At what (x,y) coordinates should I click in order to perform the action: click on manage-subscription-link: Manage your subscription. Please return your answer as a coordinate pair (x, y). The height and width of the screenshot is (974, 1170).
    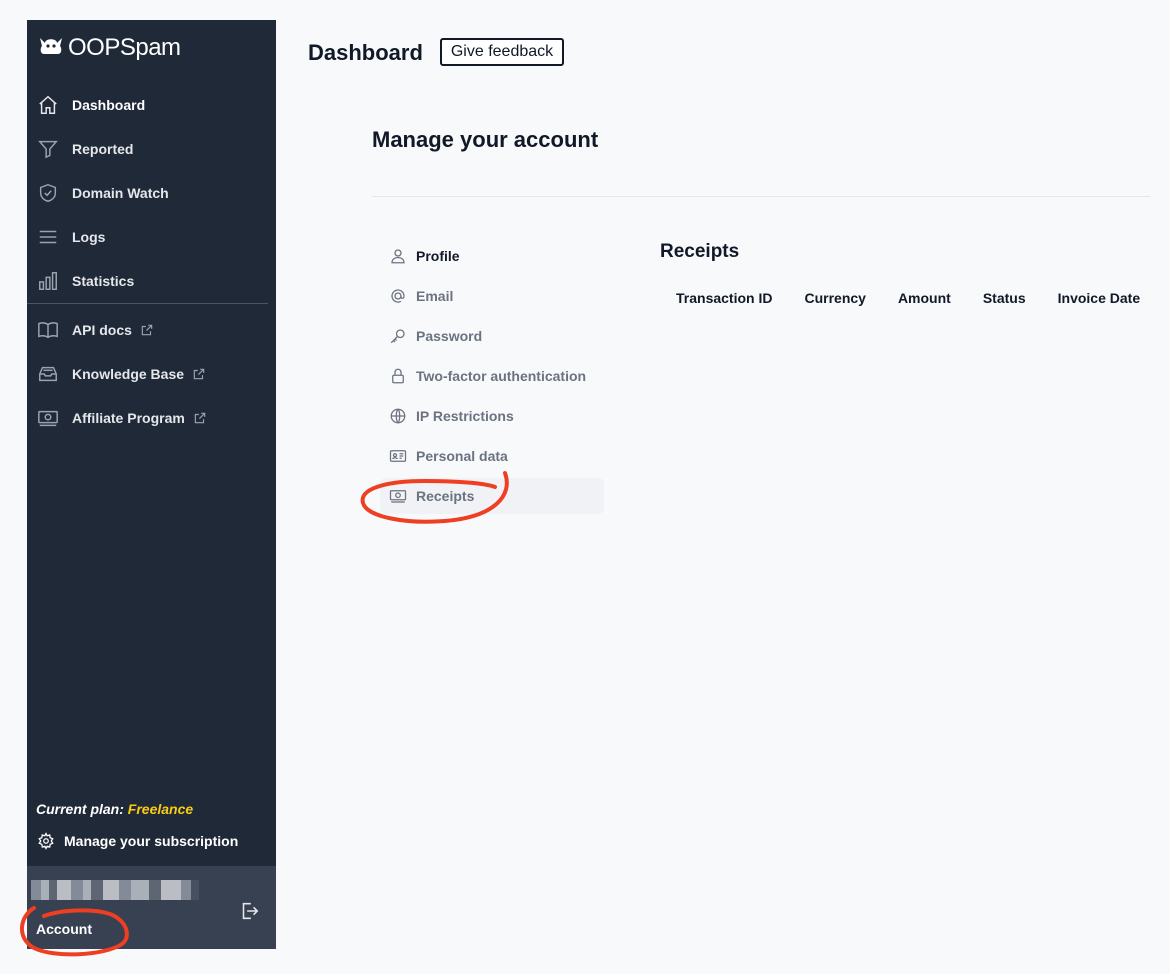
    Looking at the image, I should click on (137, 841).